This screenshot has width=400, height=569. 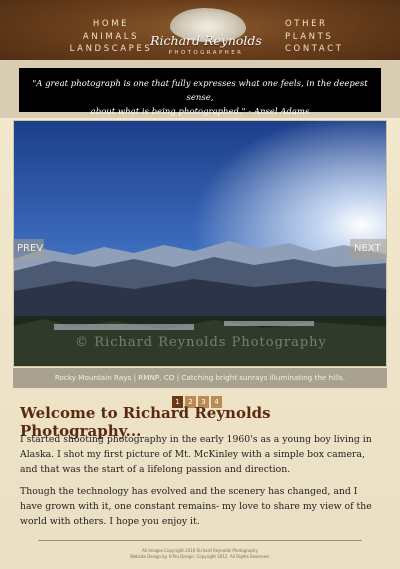 I want to click on nav-landscapes-link: LANDSCAPES, so click(x=111, y=49).